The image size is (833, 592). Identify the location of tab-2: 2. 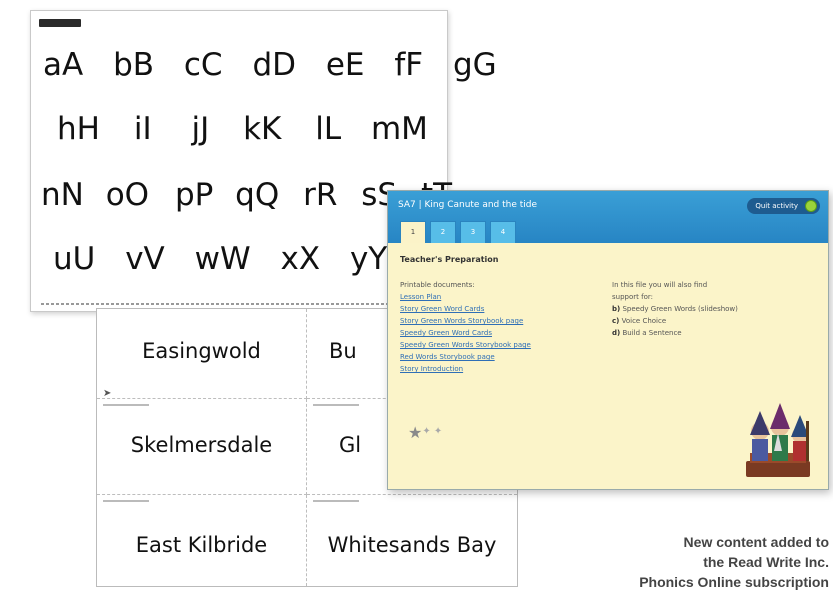
(443, 232).